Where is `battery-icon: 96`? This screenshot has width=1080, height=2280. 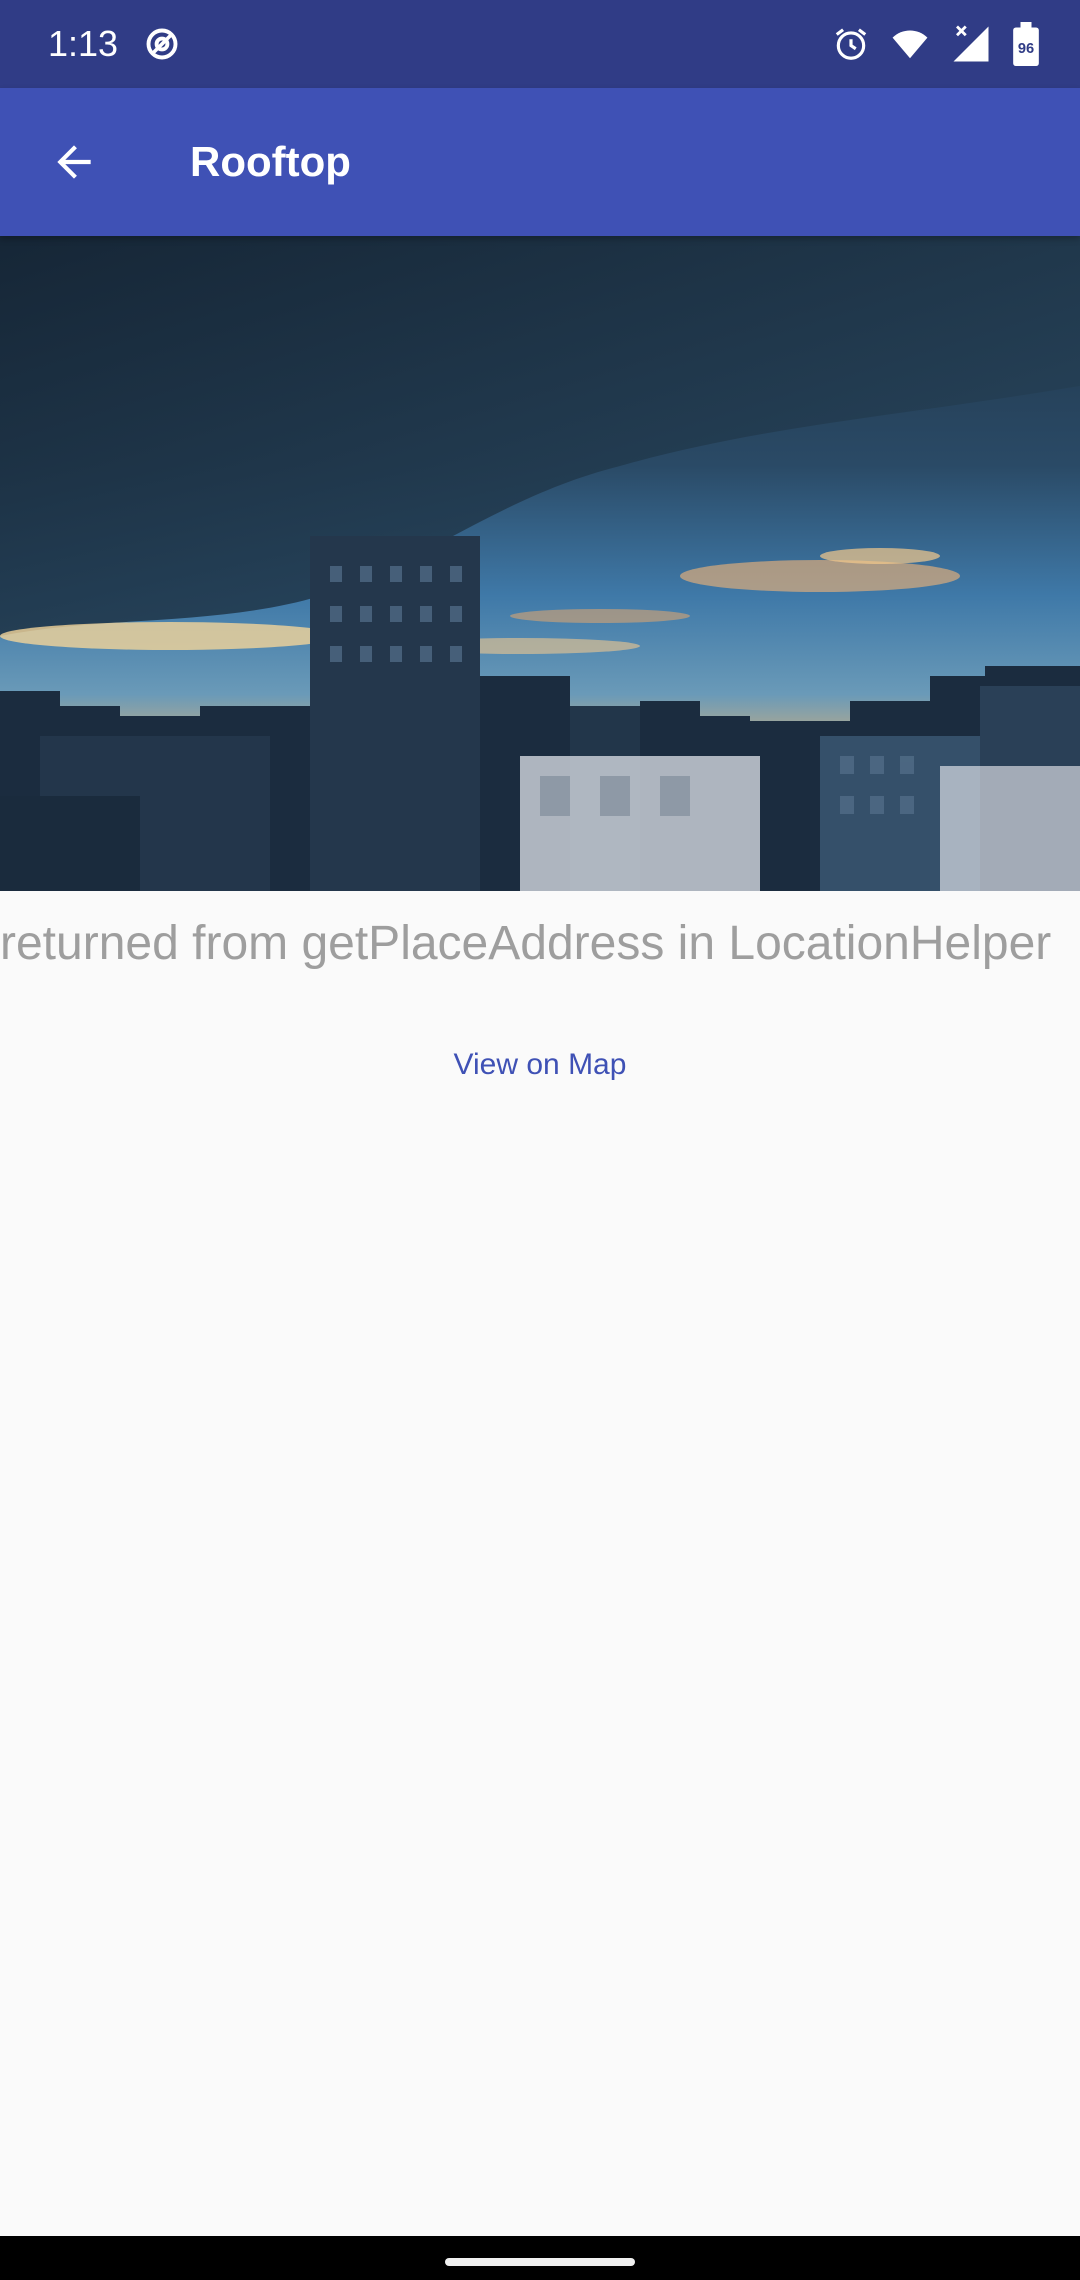
battery-icon: 96 is located at coordinates (1026, 44).